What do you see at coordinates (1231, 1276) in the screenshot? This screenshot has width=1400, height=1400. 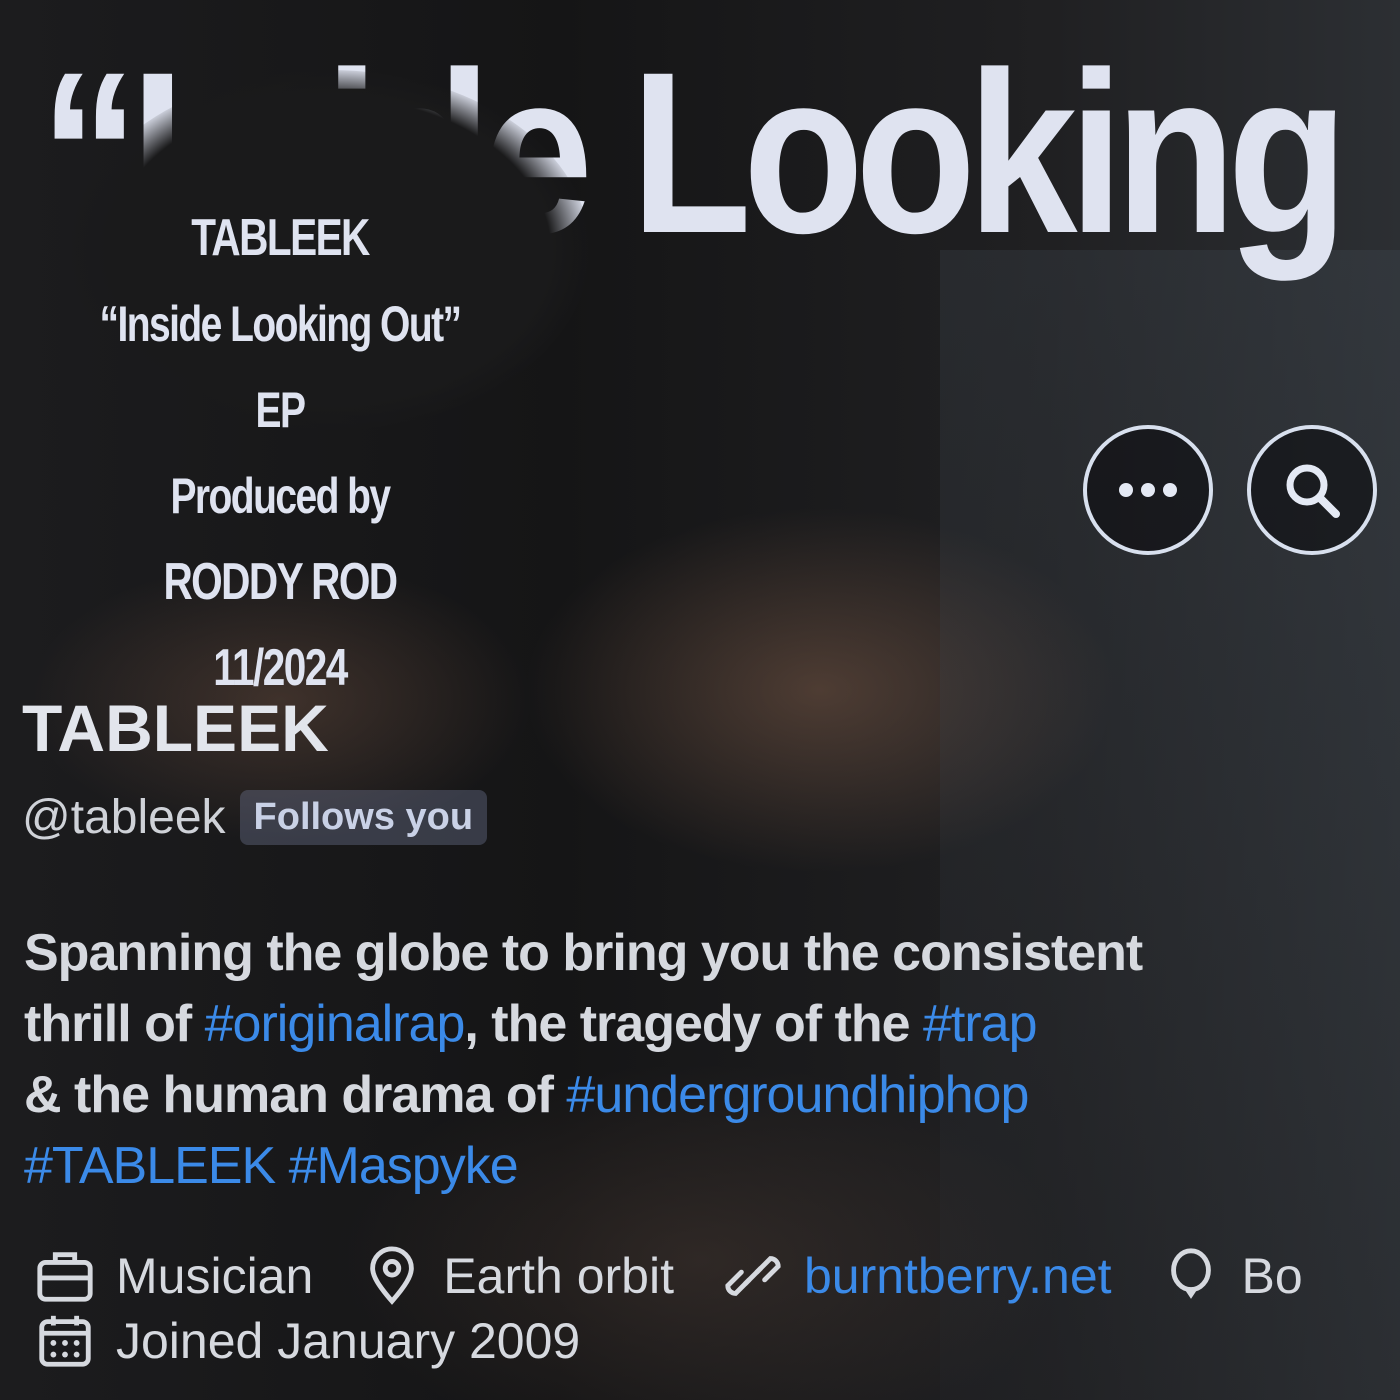 I see `meta-birthday: Bo` at bounding box center [1231, 1276].